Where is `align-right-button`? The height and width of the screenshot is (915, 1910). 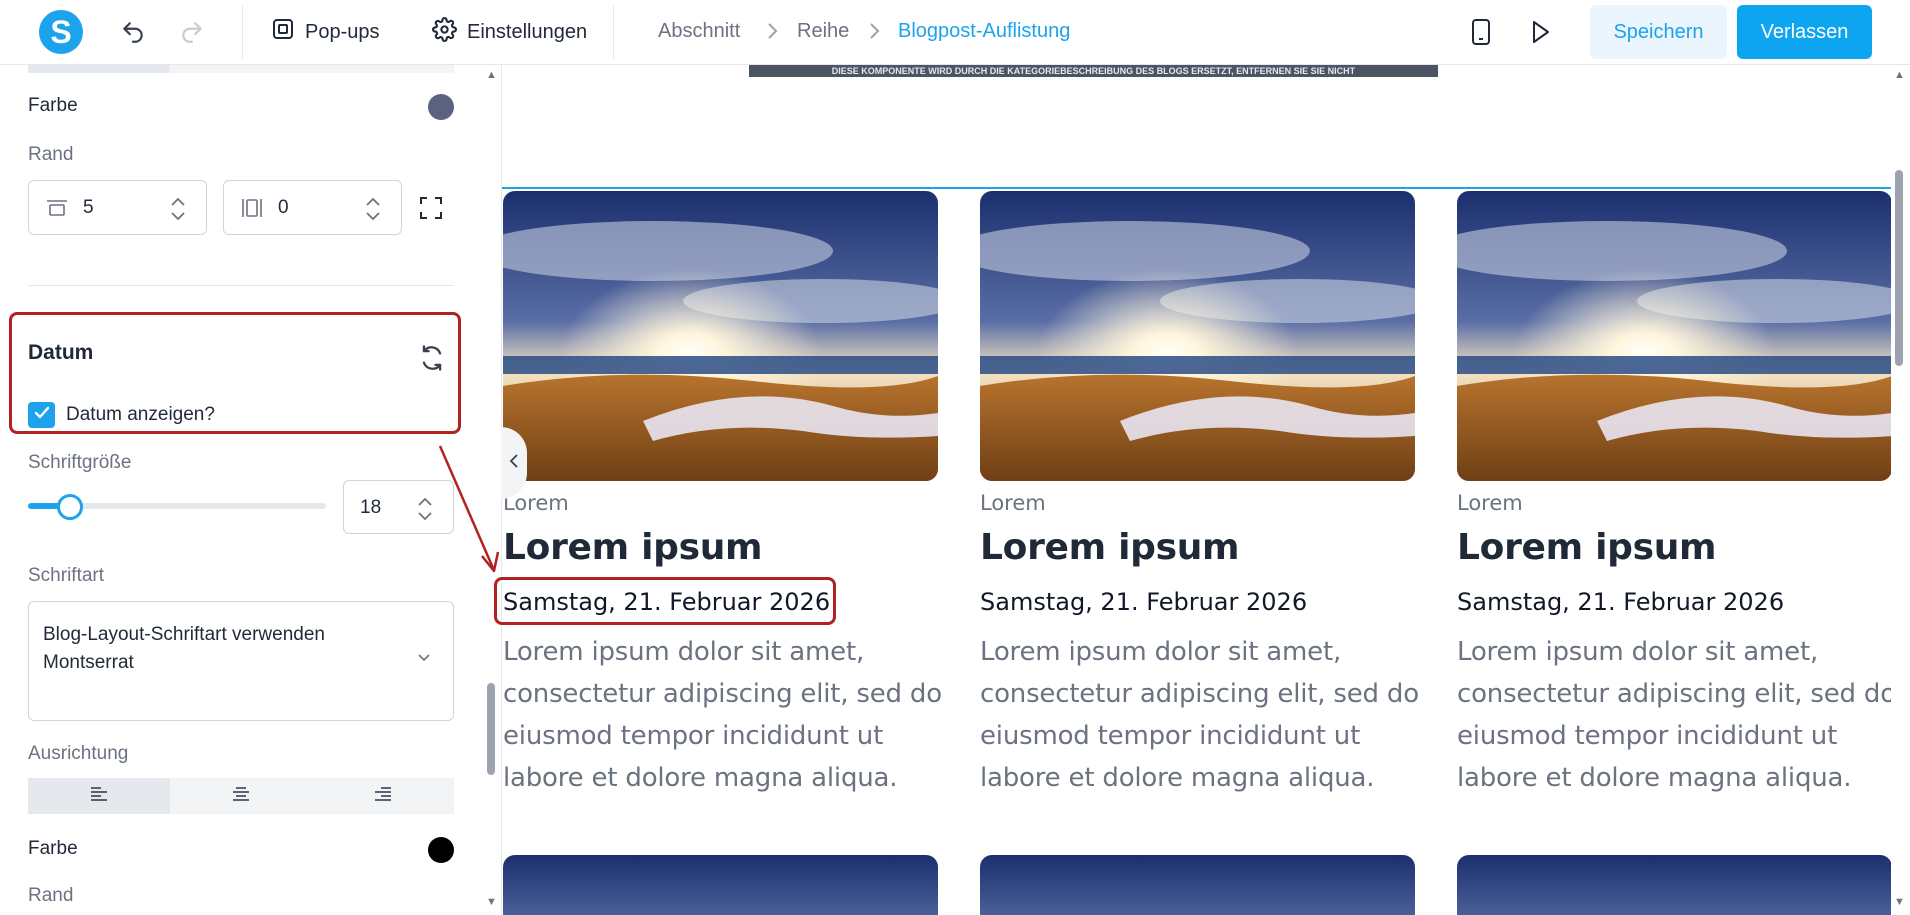
align-right-button is located at coordinates (383, 796).